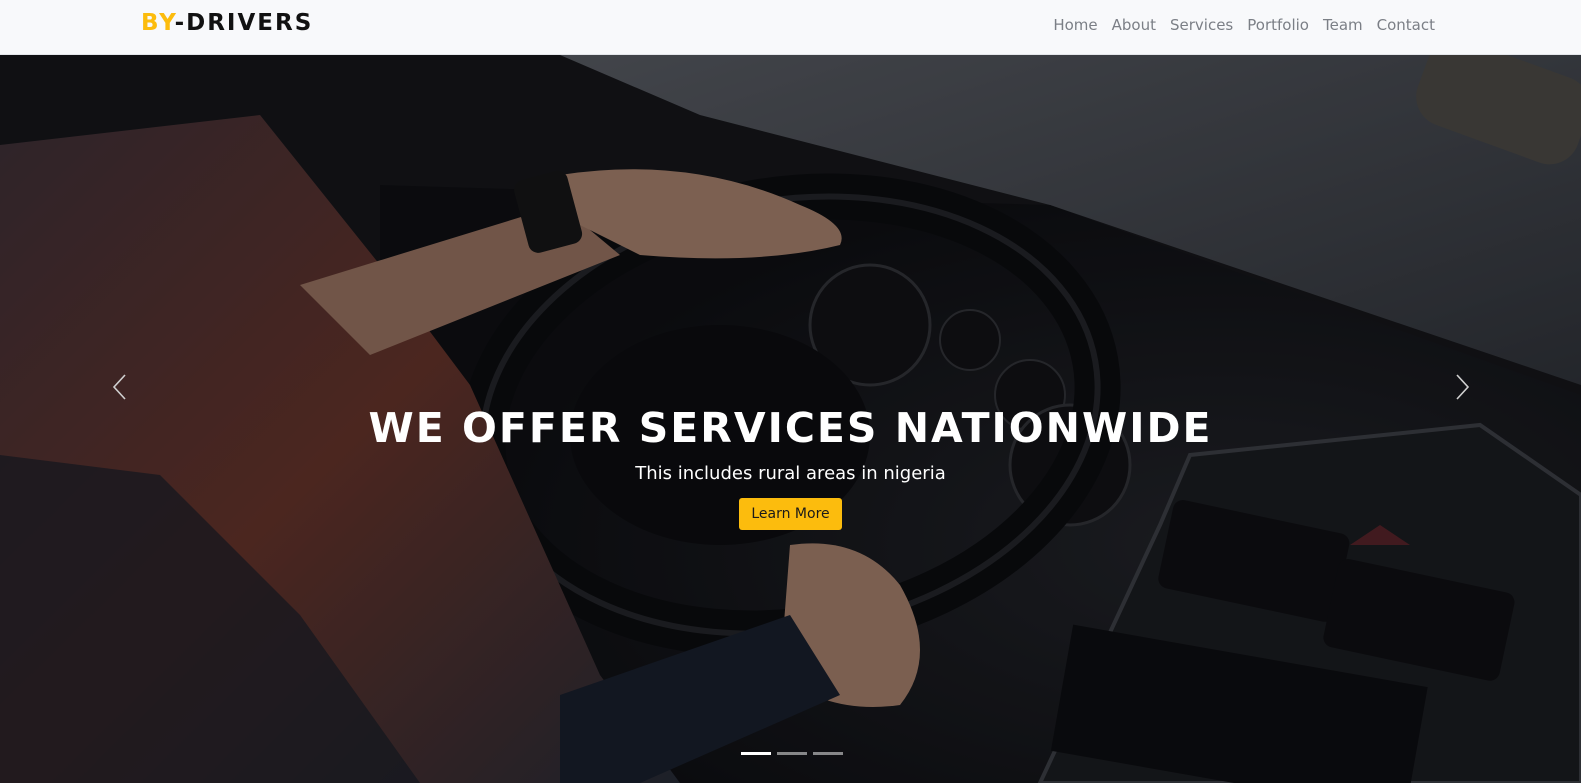  Describe the element at coordinates (1278, 25) in the screenshot. I see `nav-link-portfolio: Portfolio` at that location.